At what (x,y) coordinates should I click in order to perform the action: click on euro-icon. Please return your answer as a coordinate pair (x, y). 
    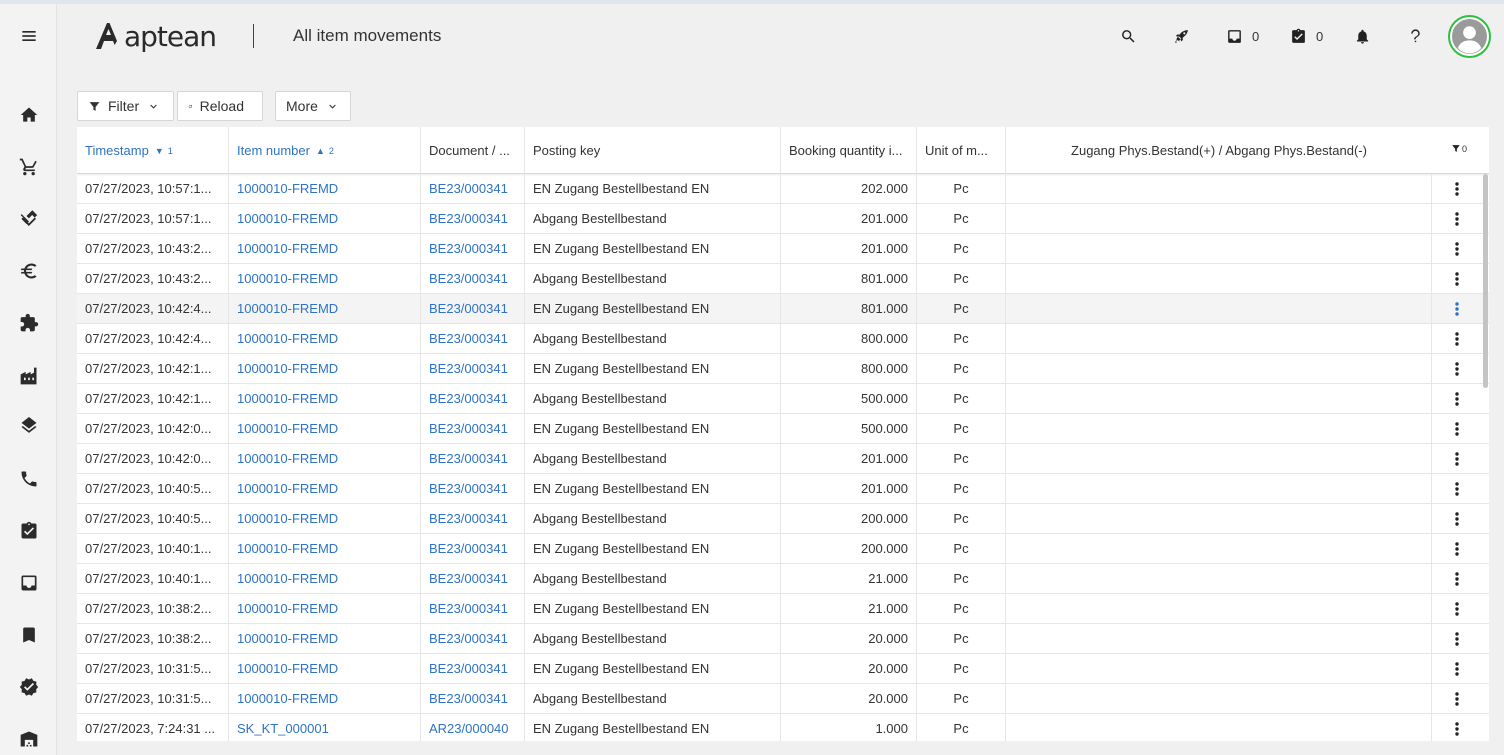
    Looking at the image, I should click on (28, 271).